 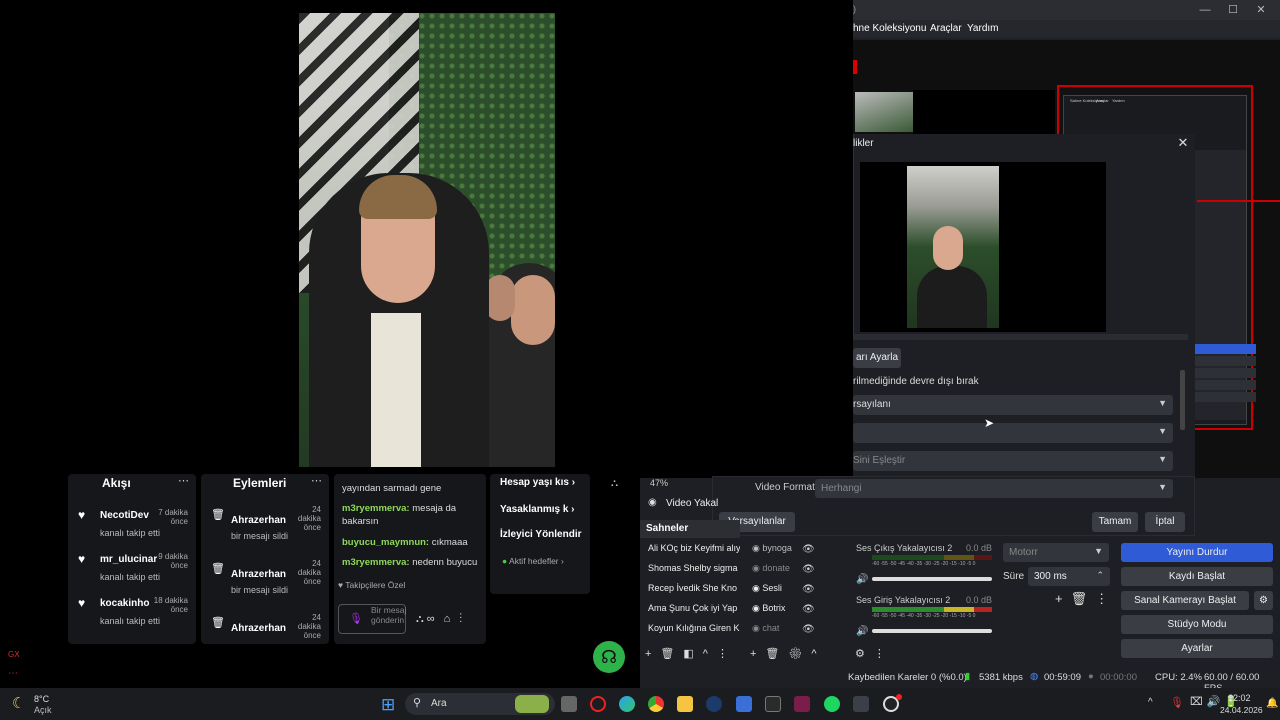 I want to click on video-format-select: Herhangi ▼, so click(x=994, y=488).